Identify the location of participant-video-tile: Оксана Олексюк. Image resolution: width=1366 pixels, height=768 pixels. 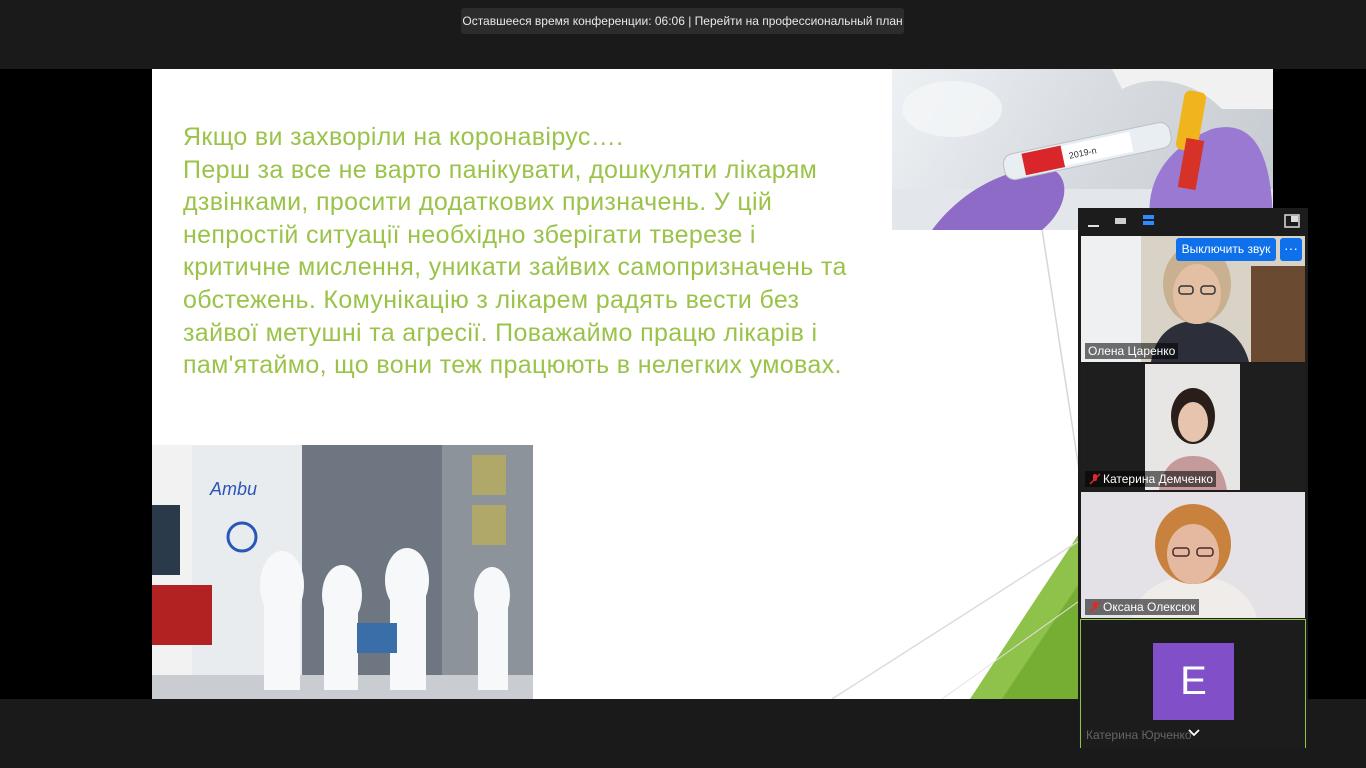
(1193, 555).